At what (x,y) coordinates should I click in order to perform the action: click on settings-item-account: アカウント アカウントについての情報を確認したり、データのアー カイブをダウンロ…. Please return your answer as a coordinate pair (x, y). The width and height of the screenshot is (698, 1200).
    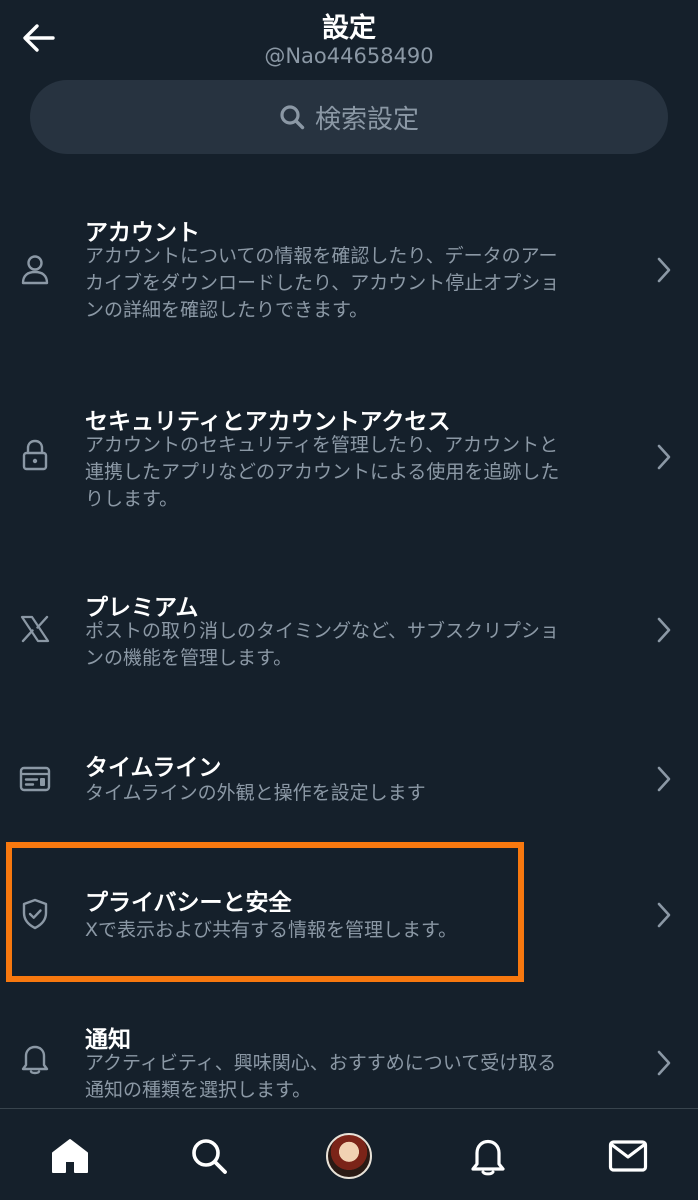
    Looking at the image, I should click on (349, 270).